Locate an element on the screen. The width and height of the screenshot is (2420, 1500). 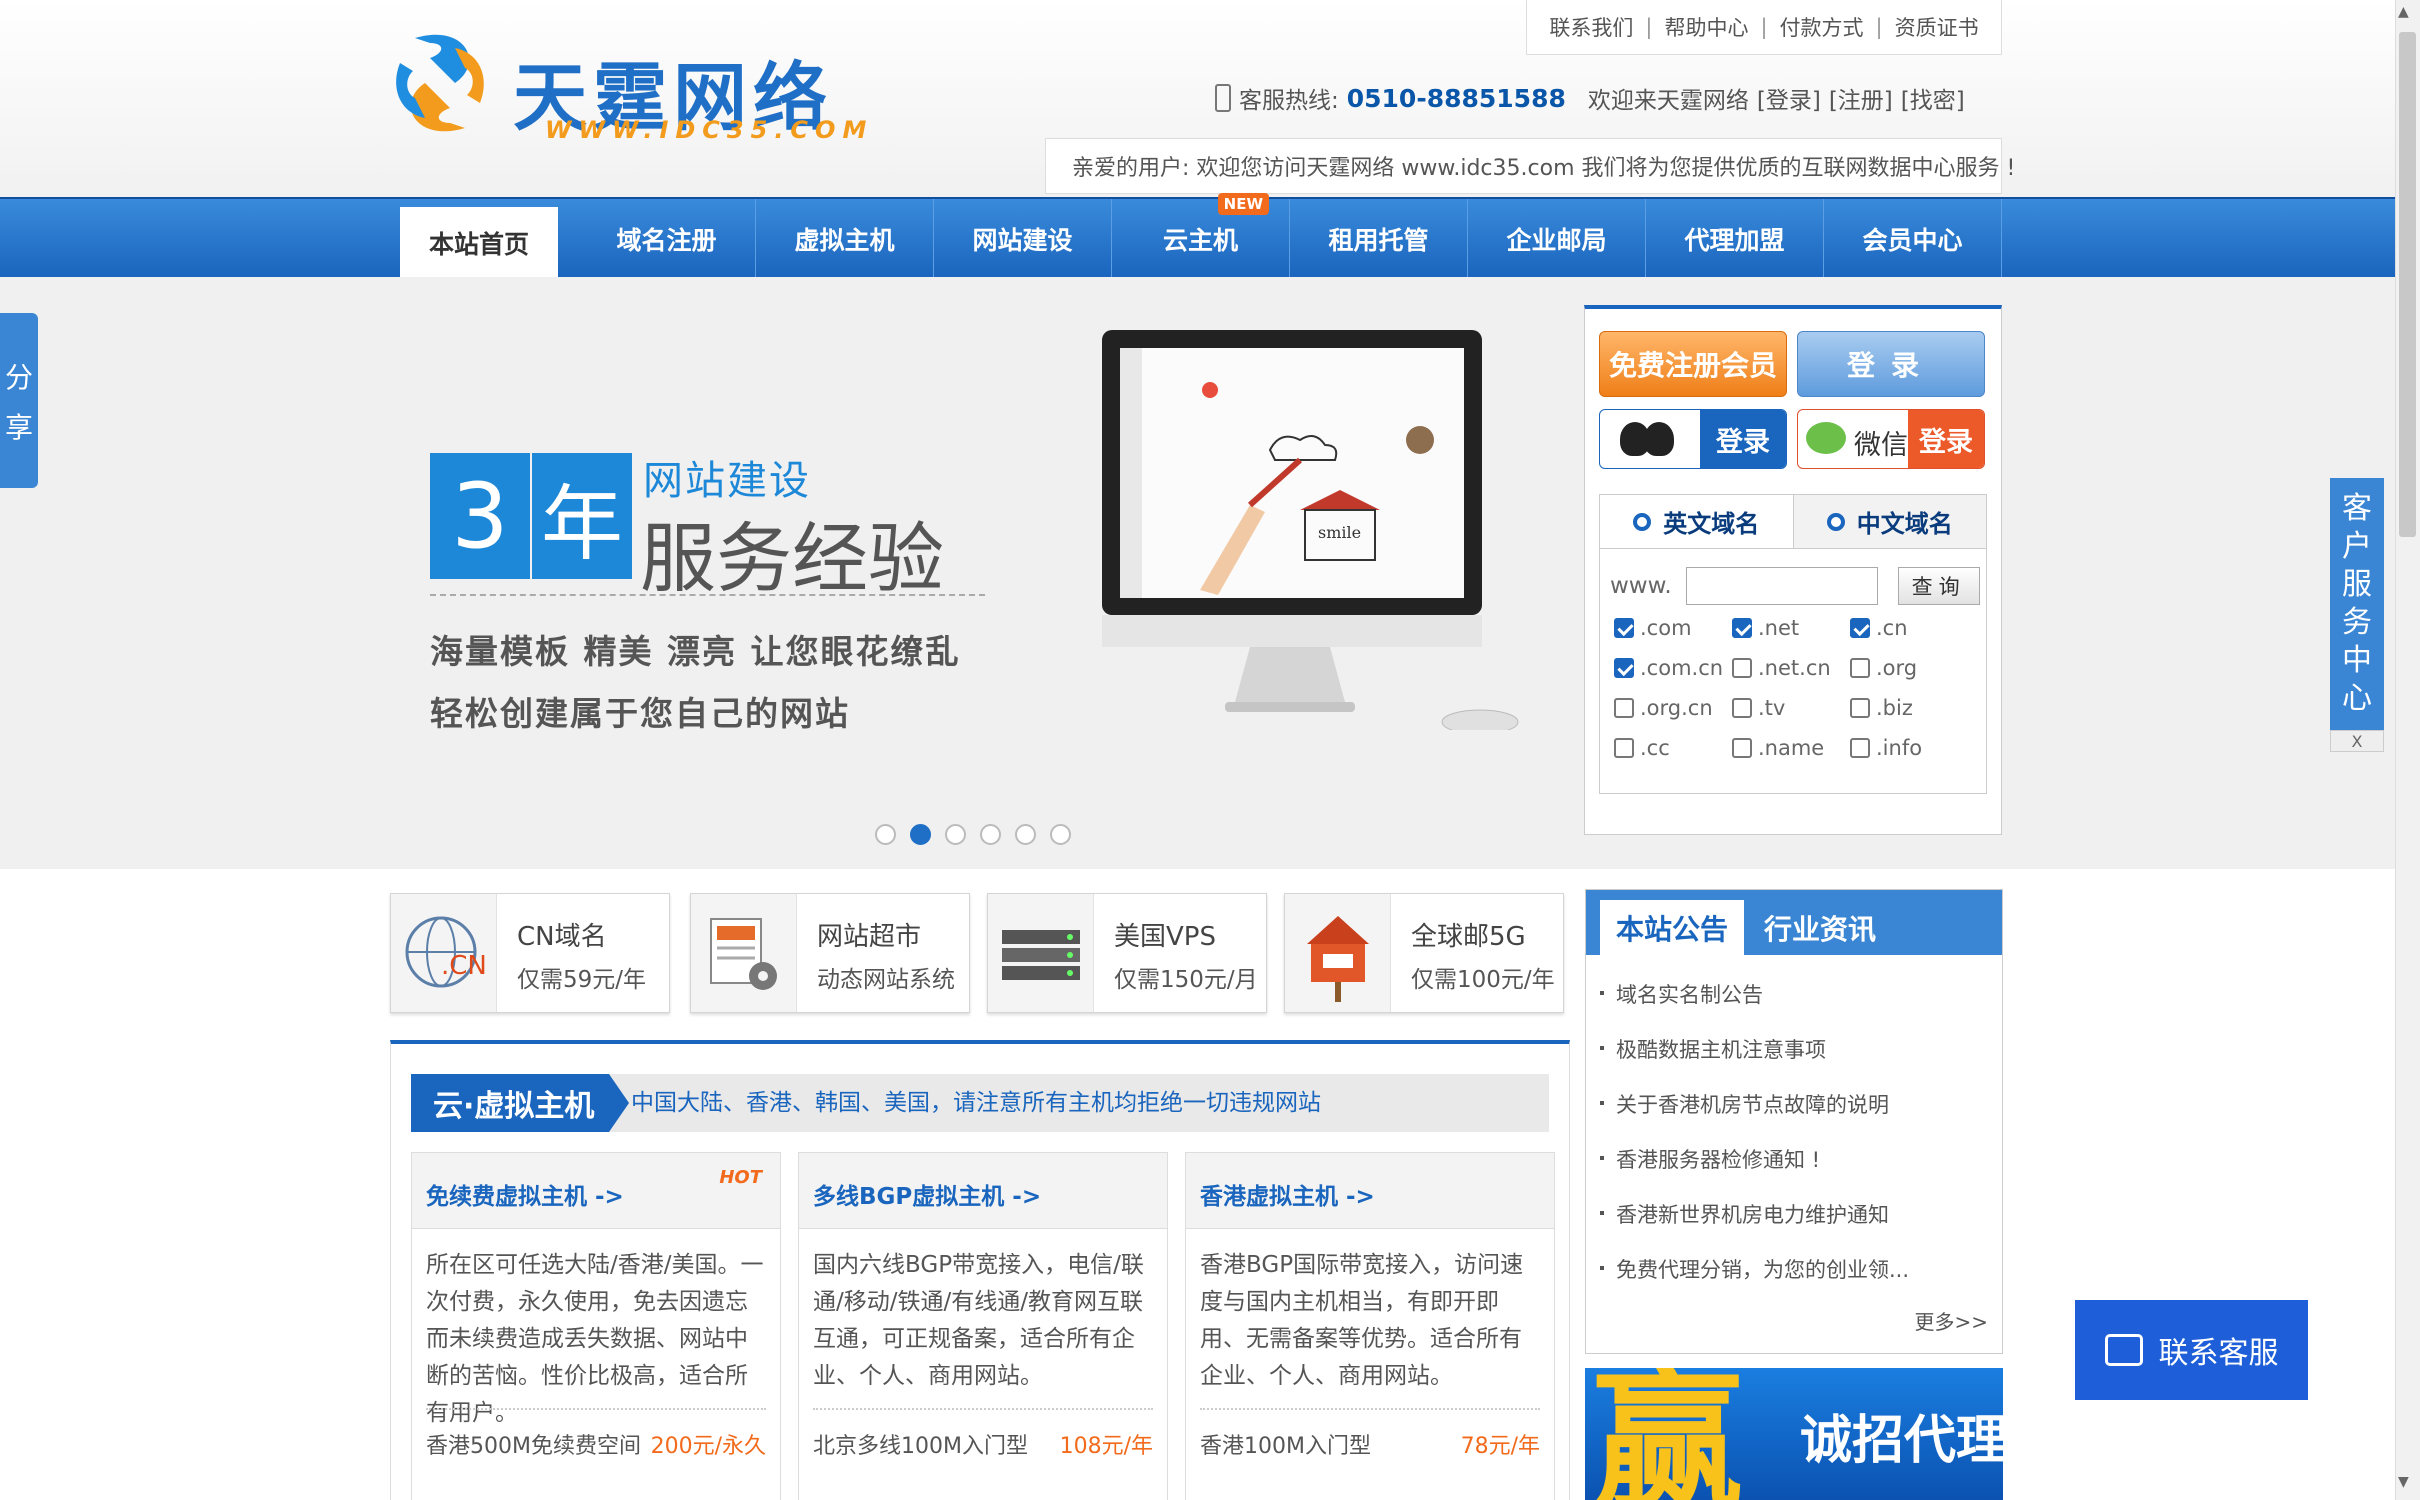
hosting-card-title: 免续费虚拟主机 -> is located at coordinates (525, 1197).